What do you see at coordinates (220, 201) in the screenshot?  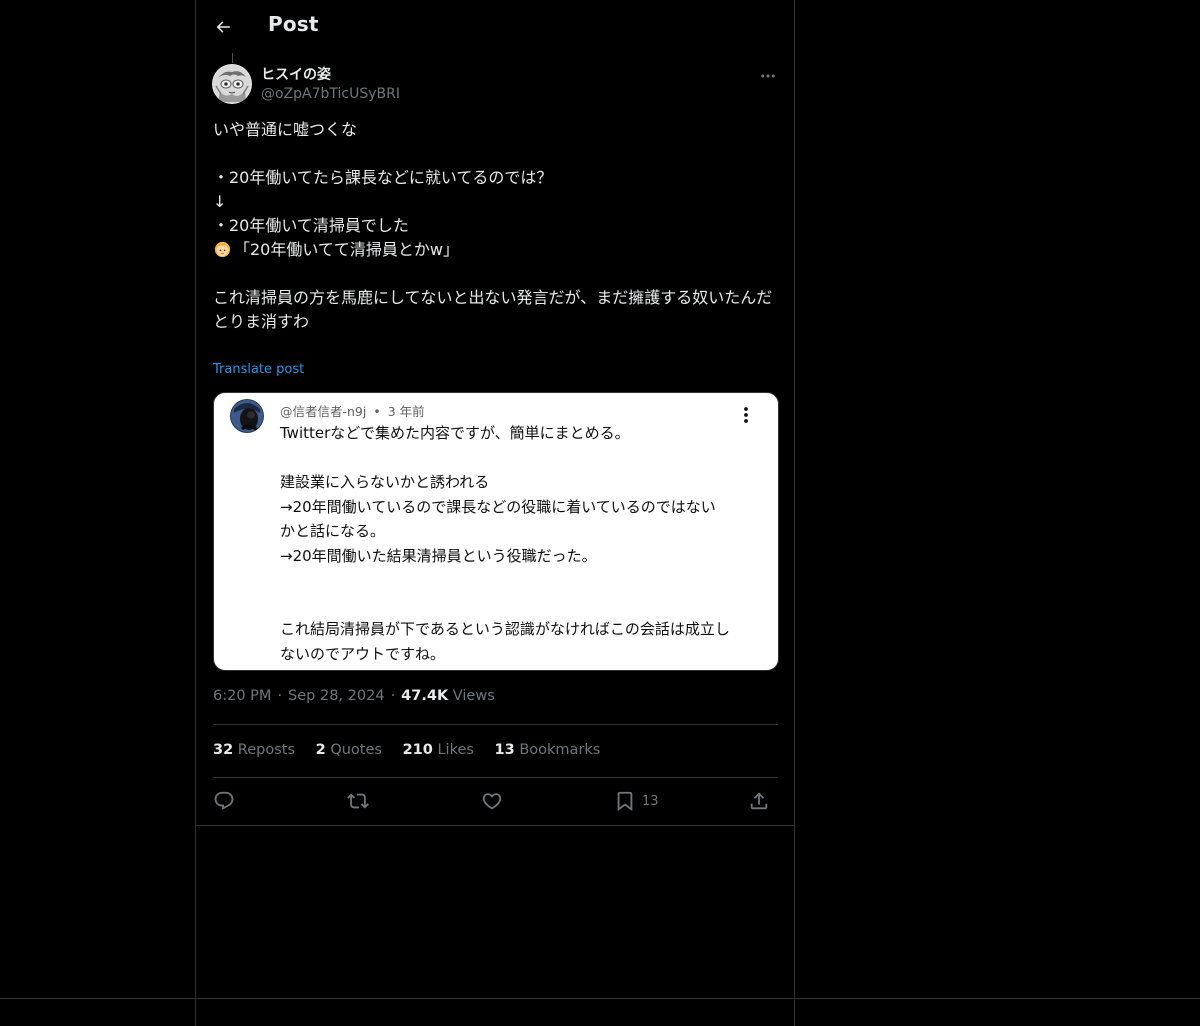 I see `post-text-line: ↓` at bounding box center [220, 201].